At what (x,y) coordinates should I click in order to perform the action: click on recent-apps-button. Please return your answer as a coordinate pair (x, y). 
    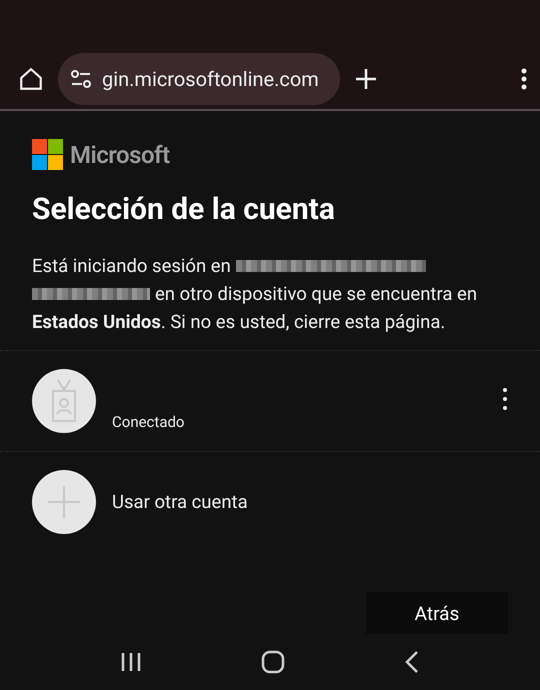
    Looking at the image, I should click on (131, 662).